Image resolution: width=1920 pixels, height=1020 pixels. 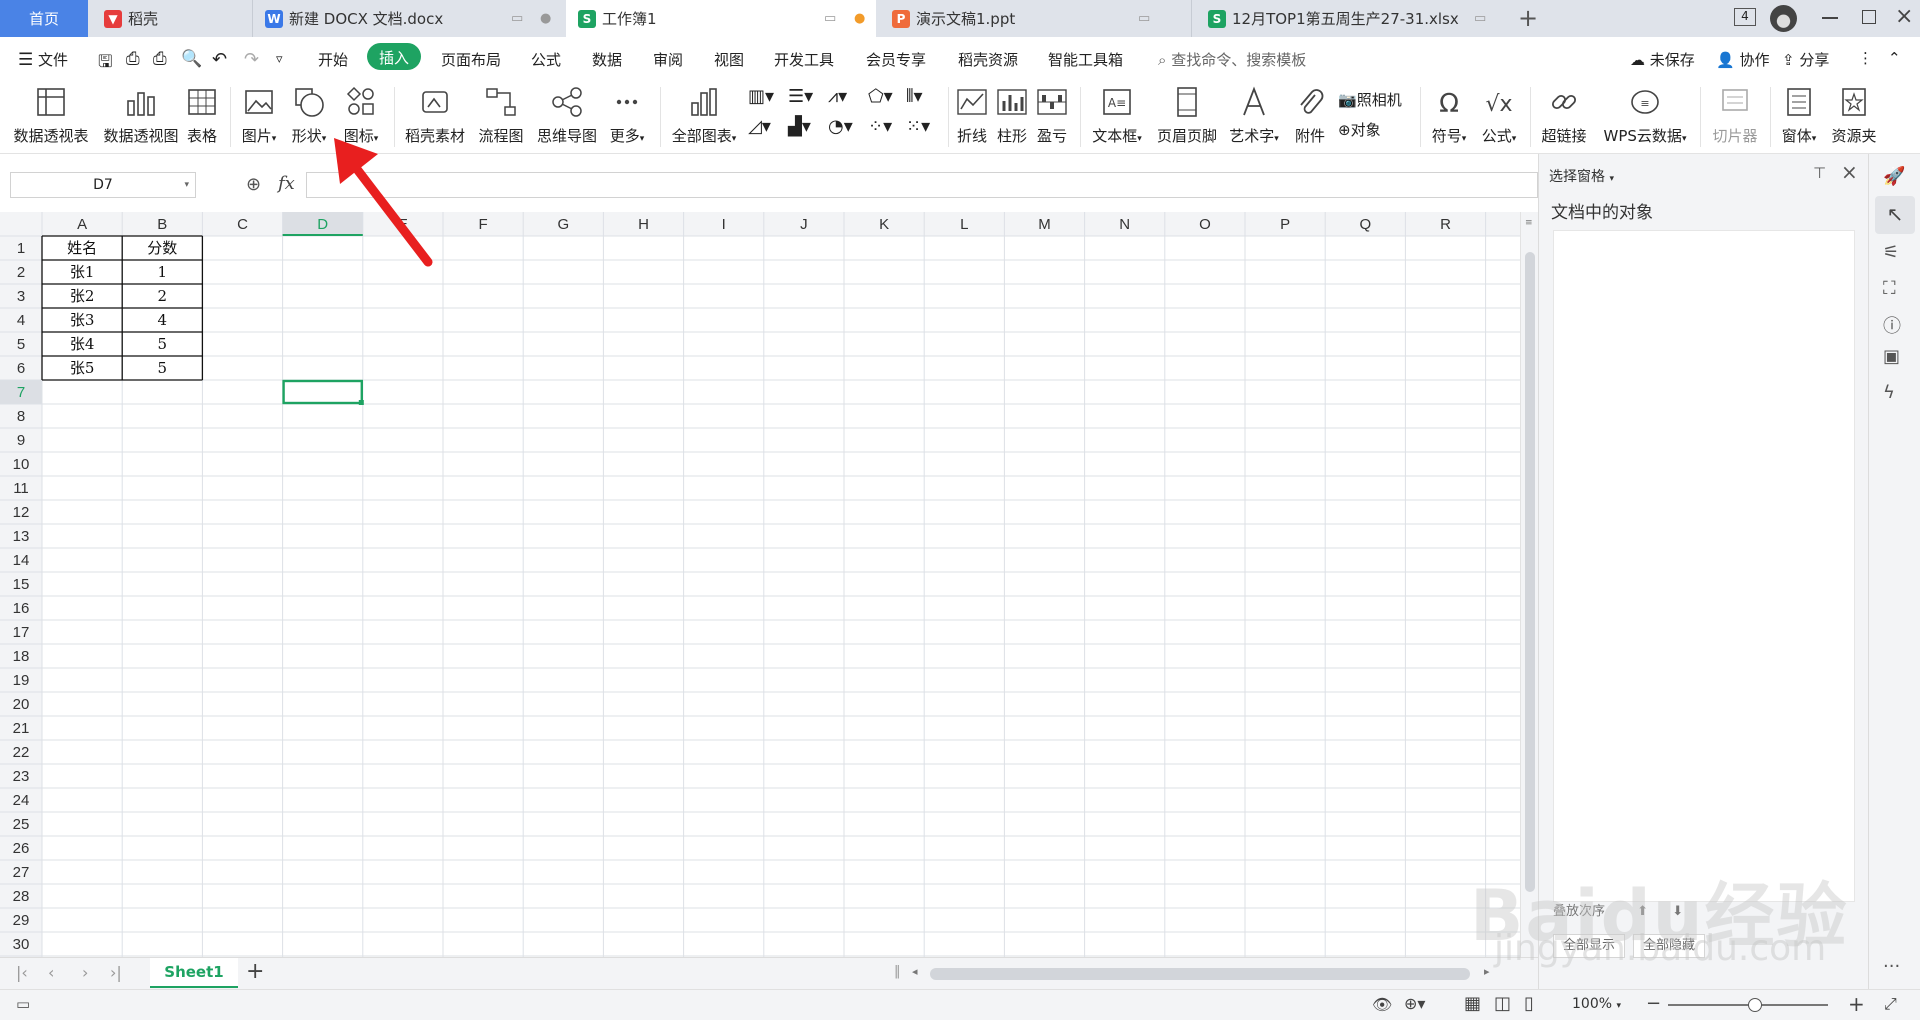 I want to click on more-tools-icon: ···, so click(x=1895, y=968).